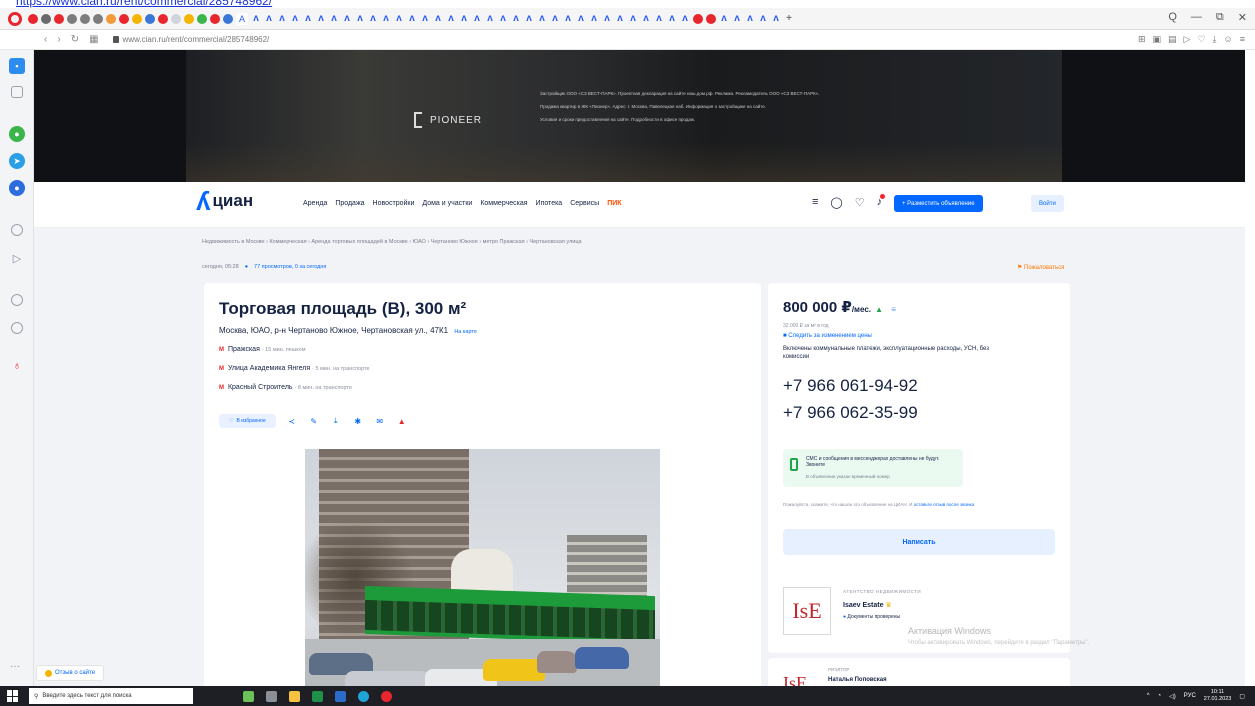 This screenshot has width=1255, height=706. Describe the element at coordinates (850, 413) in the screenshot. I see `phone-number: +7 966 062-35-99` at that location.